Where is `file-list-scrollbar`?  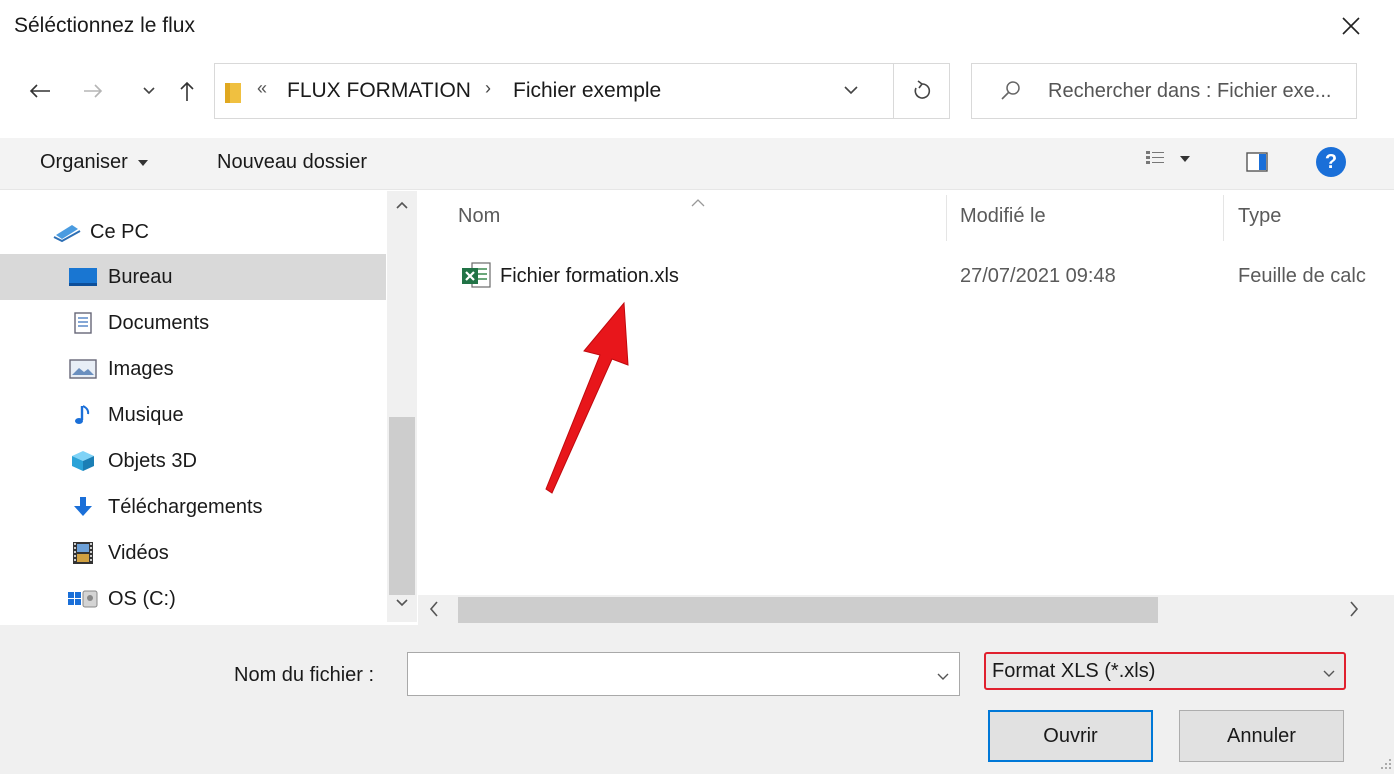 file-list-scrollbar is located at coordinates (906, 610).